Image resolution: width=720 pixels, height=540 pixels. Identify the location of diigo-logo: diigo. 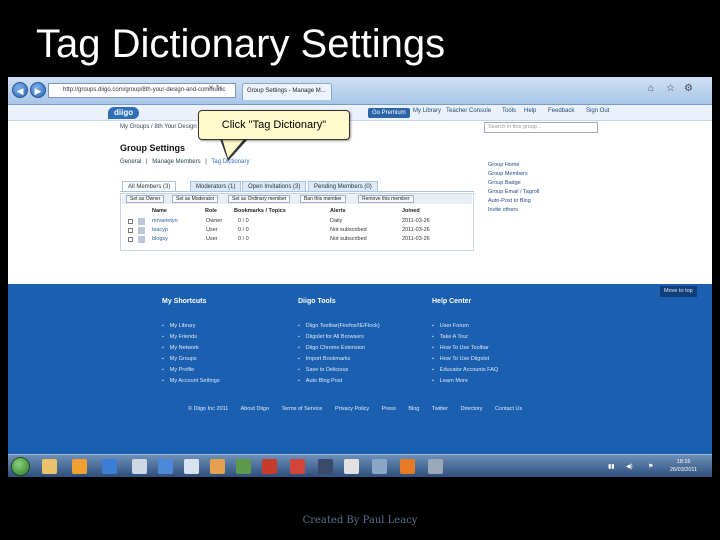
(124, 113).